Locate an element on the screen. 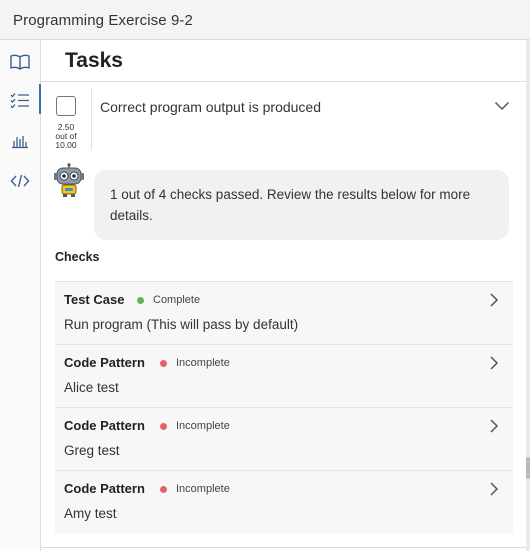  scrollbar-thumb is located at coordinates (528, 468).